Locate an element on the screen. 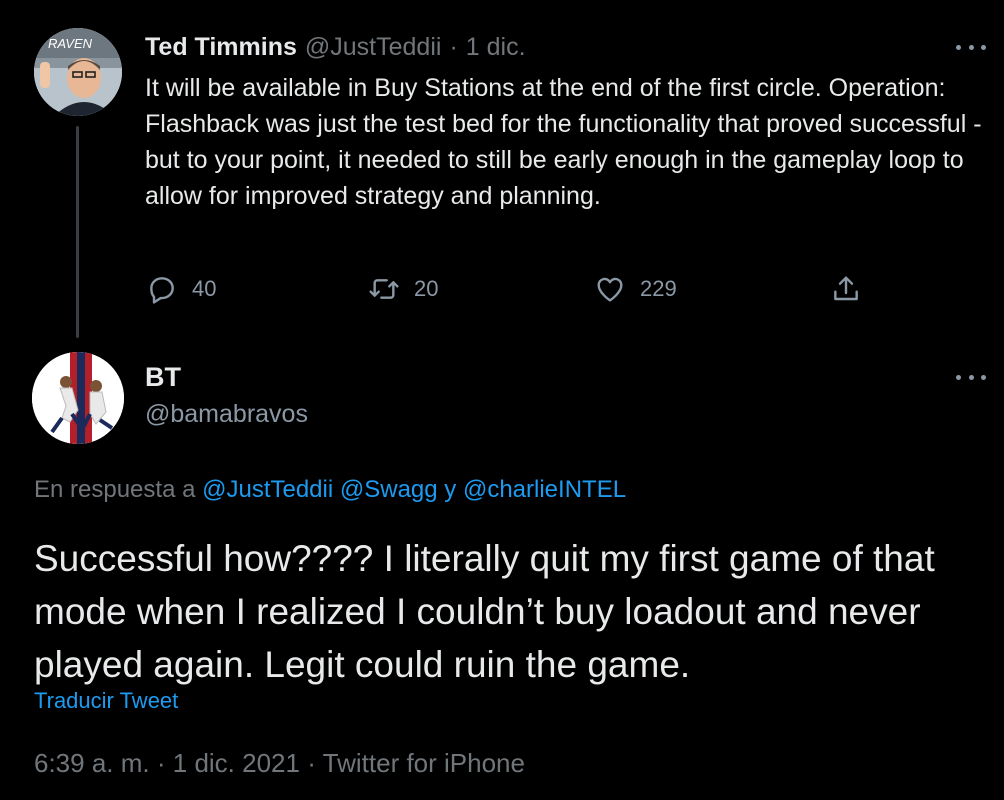 Image resolution: width=1004 pixels, height=800 pixels. avatar-photo is located at coordinates (78, 398).